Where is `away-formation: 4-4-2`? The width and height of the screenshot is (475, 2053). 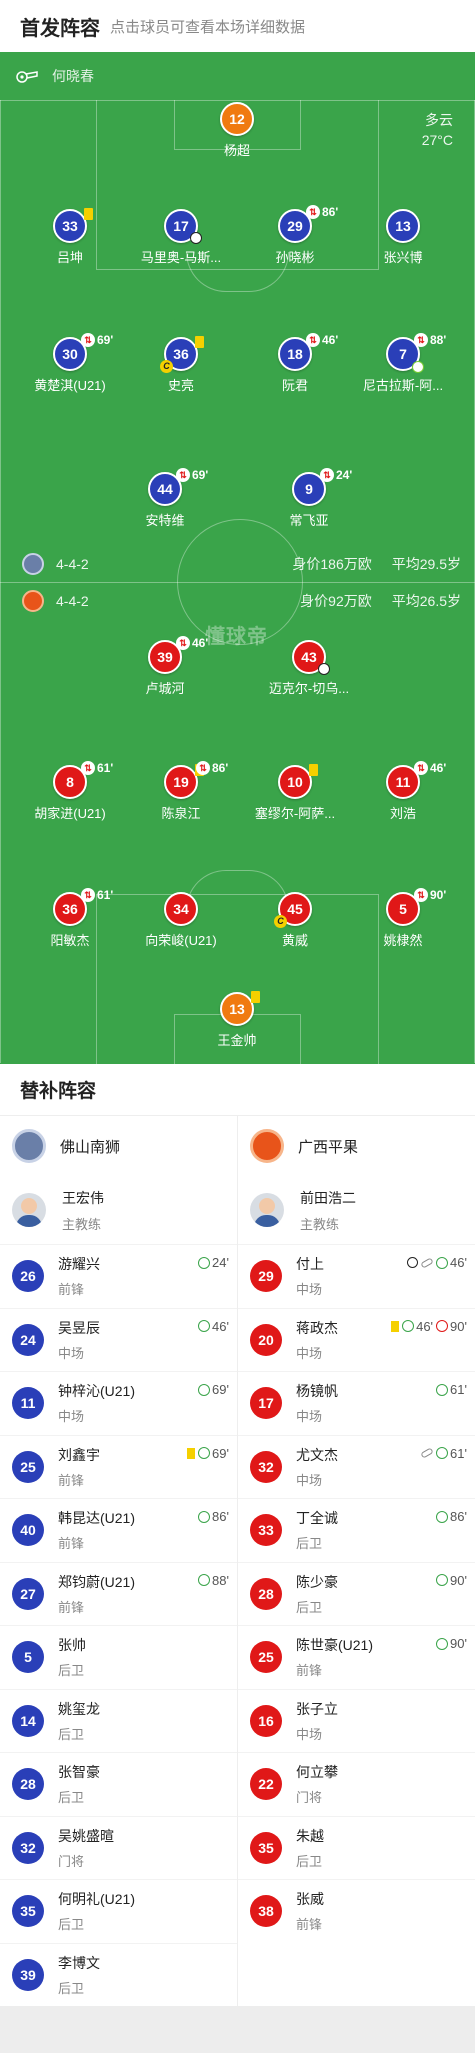
away-formation: 4-4-2 is located at coordinates (72, 601).